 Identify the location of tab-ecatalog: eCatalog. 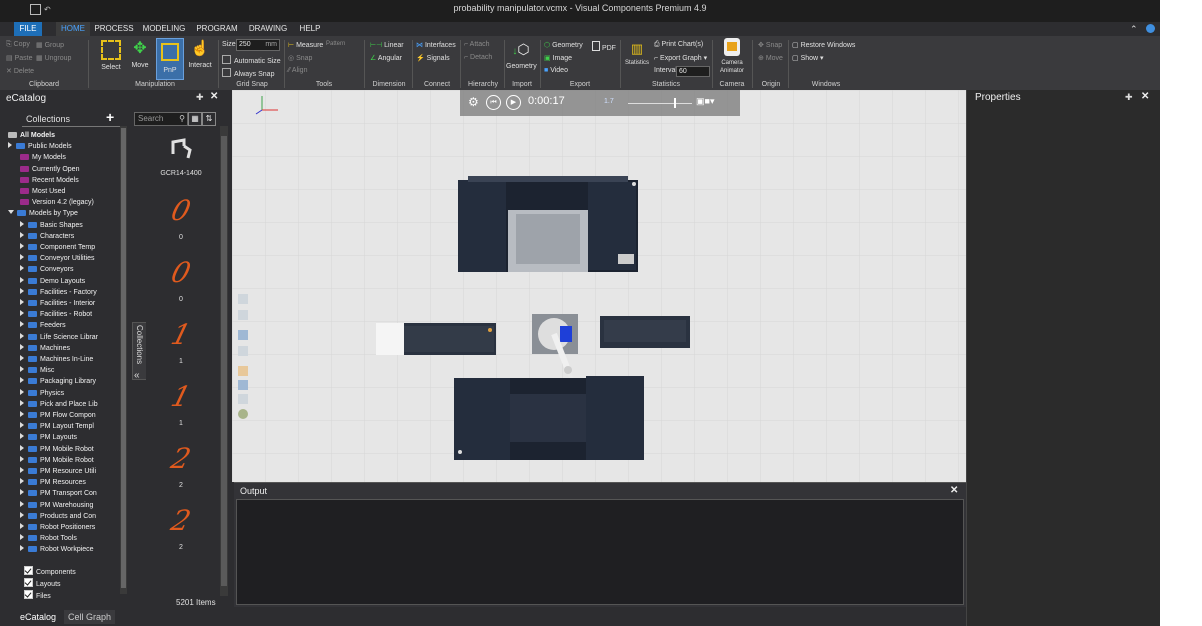
(38, 617).